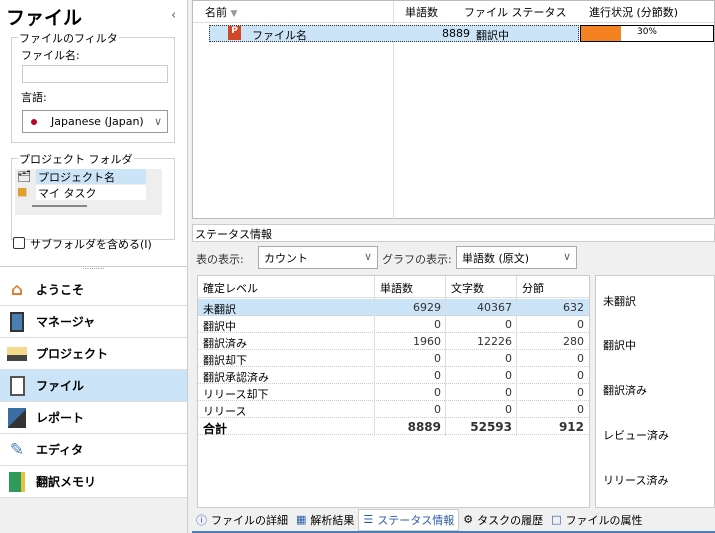 The image size is (715, 533). What do you see at coordinates (93, 515) in the screenshot?
I see `nav-footer` at bounding box center [93, 515].